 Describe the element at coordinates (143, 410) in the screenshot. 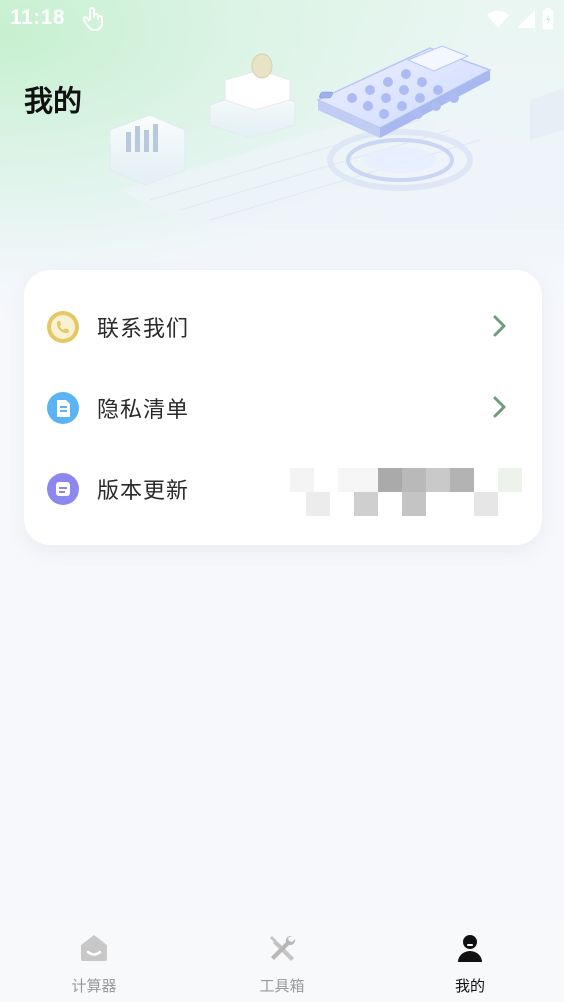

I see `menu-item-label: 隐私清单` at that location.